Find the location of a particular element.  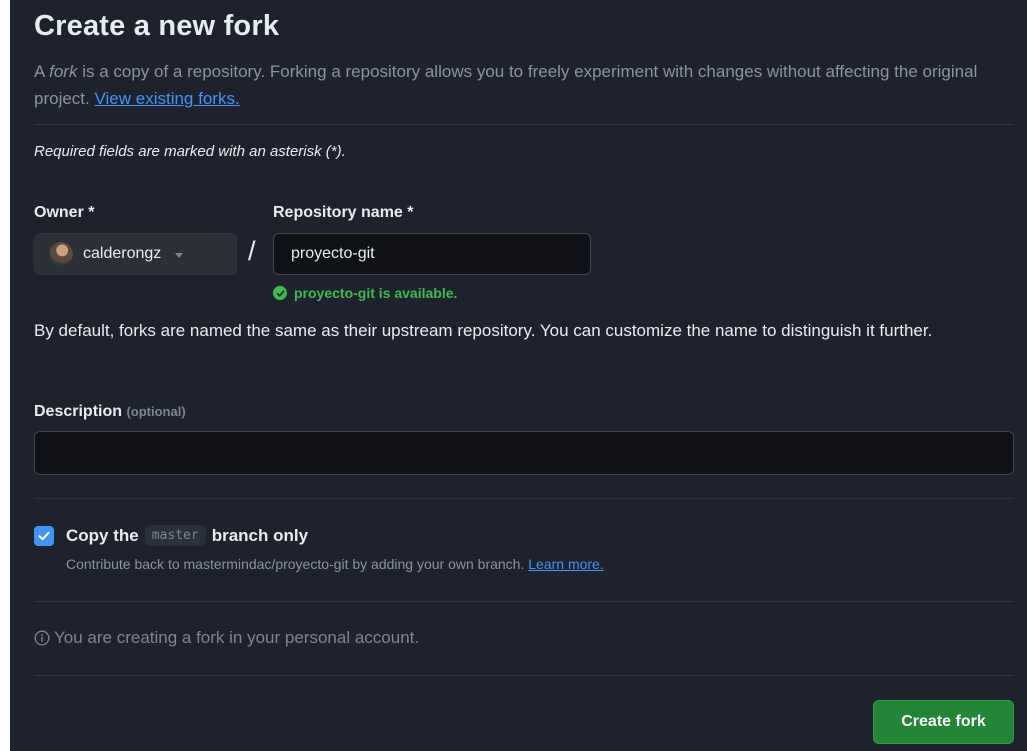

availability-message: proyecto-git is available. is located at coordinates (365, 293).